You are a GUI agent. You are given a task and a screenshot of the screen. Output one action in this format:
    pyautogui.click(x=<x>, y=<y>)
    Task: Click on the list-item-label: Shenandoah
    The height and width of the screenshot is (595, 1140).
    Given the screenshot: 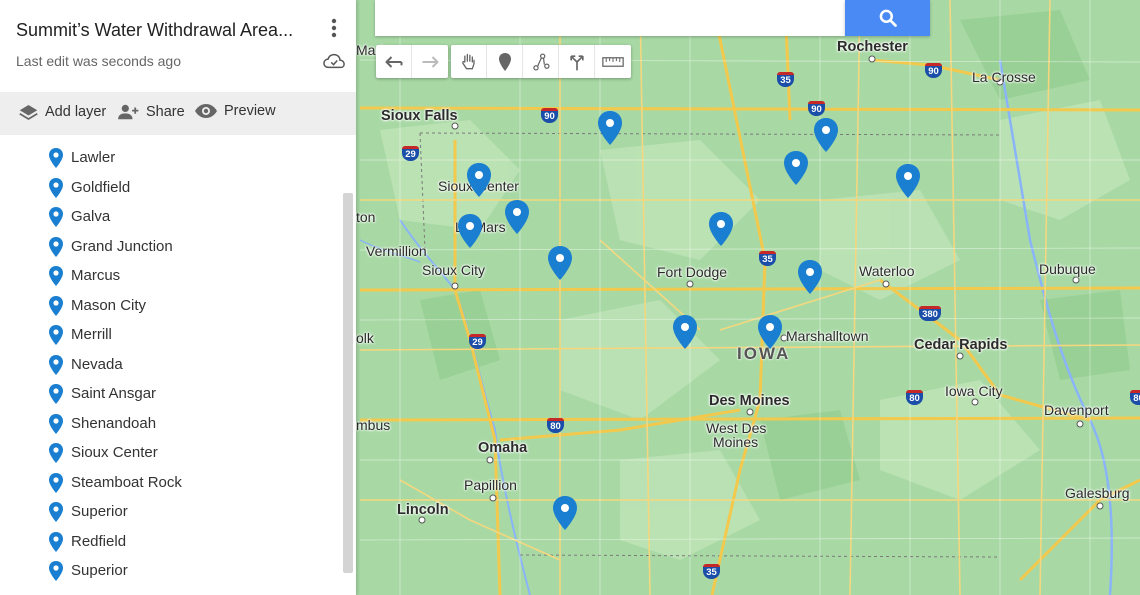 What is the action you would take?
    pyautogui.click(x=114, y=423)
    